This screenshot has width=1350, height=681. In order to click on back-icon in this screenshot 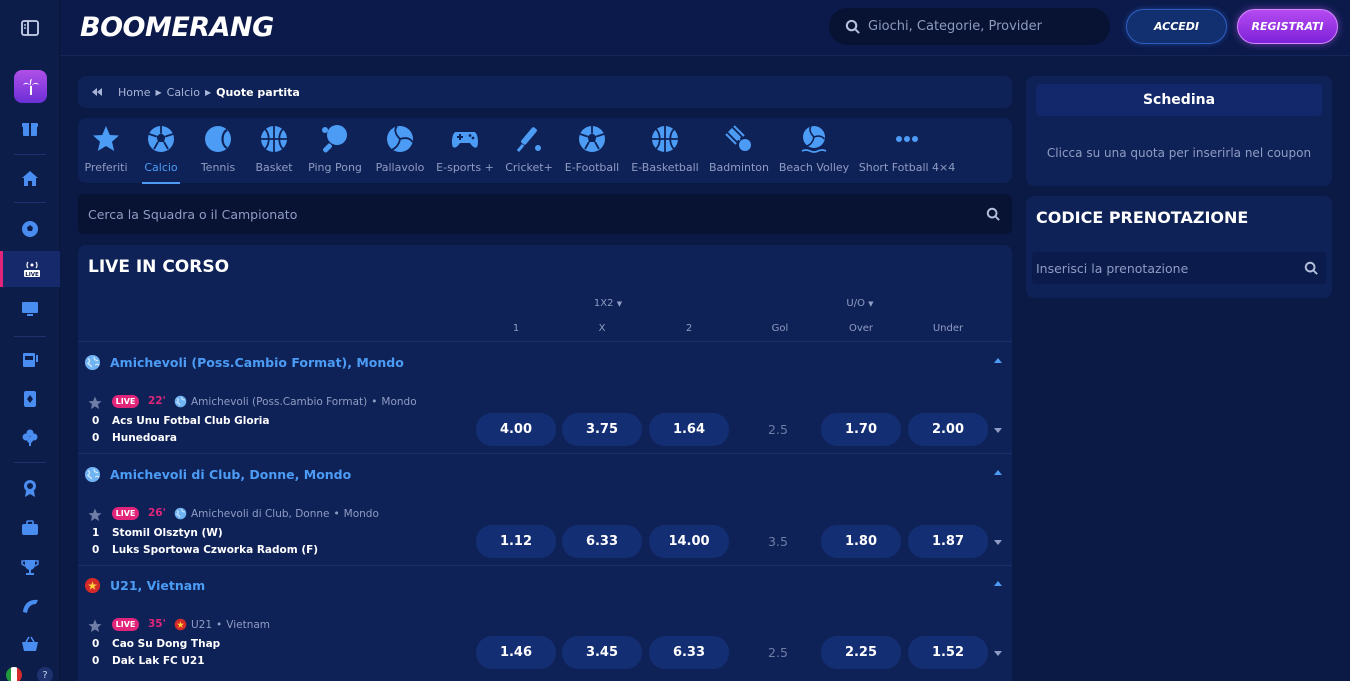, I will do `click(97, 92)`.